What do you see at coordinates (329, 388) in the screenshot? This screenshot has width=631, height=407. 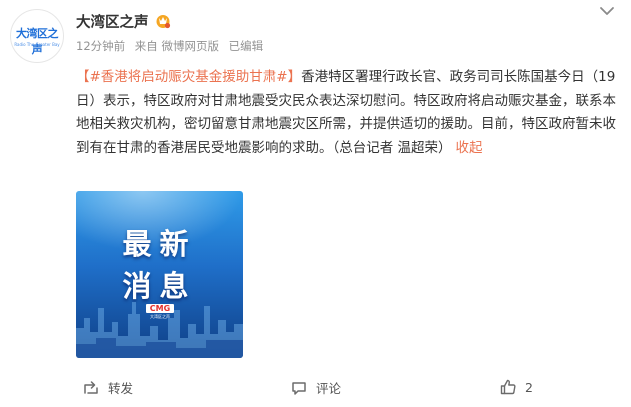 I see `comment-label: 评论` at bounding box center [329, 388].